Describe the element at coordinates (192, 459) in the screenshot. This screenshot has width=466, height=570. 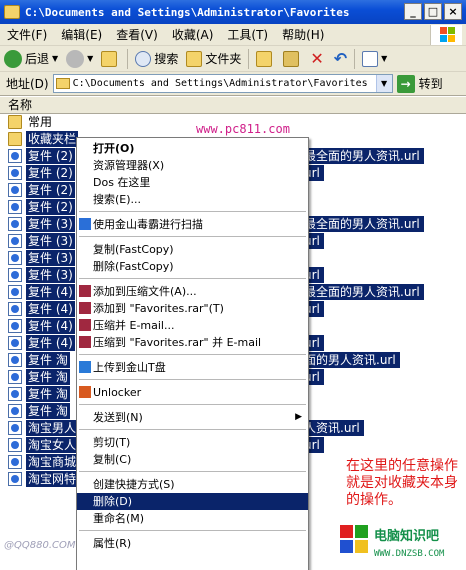
I see `context-menu-item: 复制(C)` at that location.